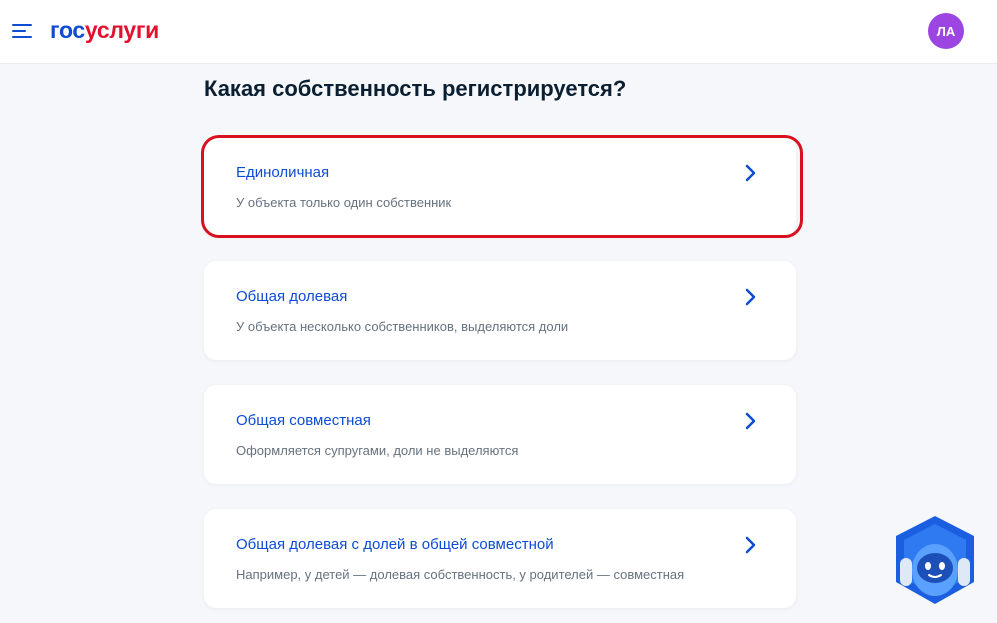 Image resolution: width=997 pixels, height=623 pixels. I want to click on option-title: Общая долевая с долей в общей совместной, so click(395, 544).